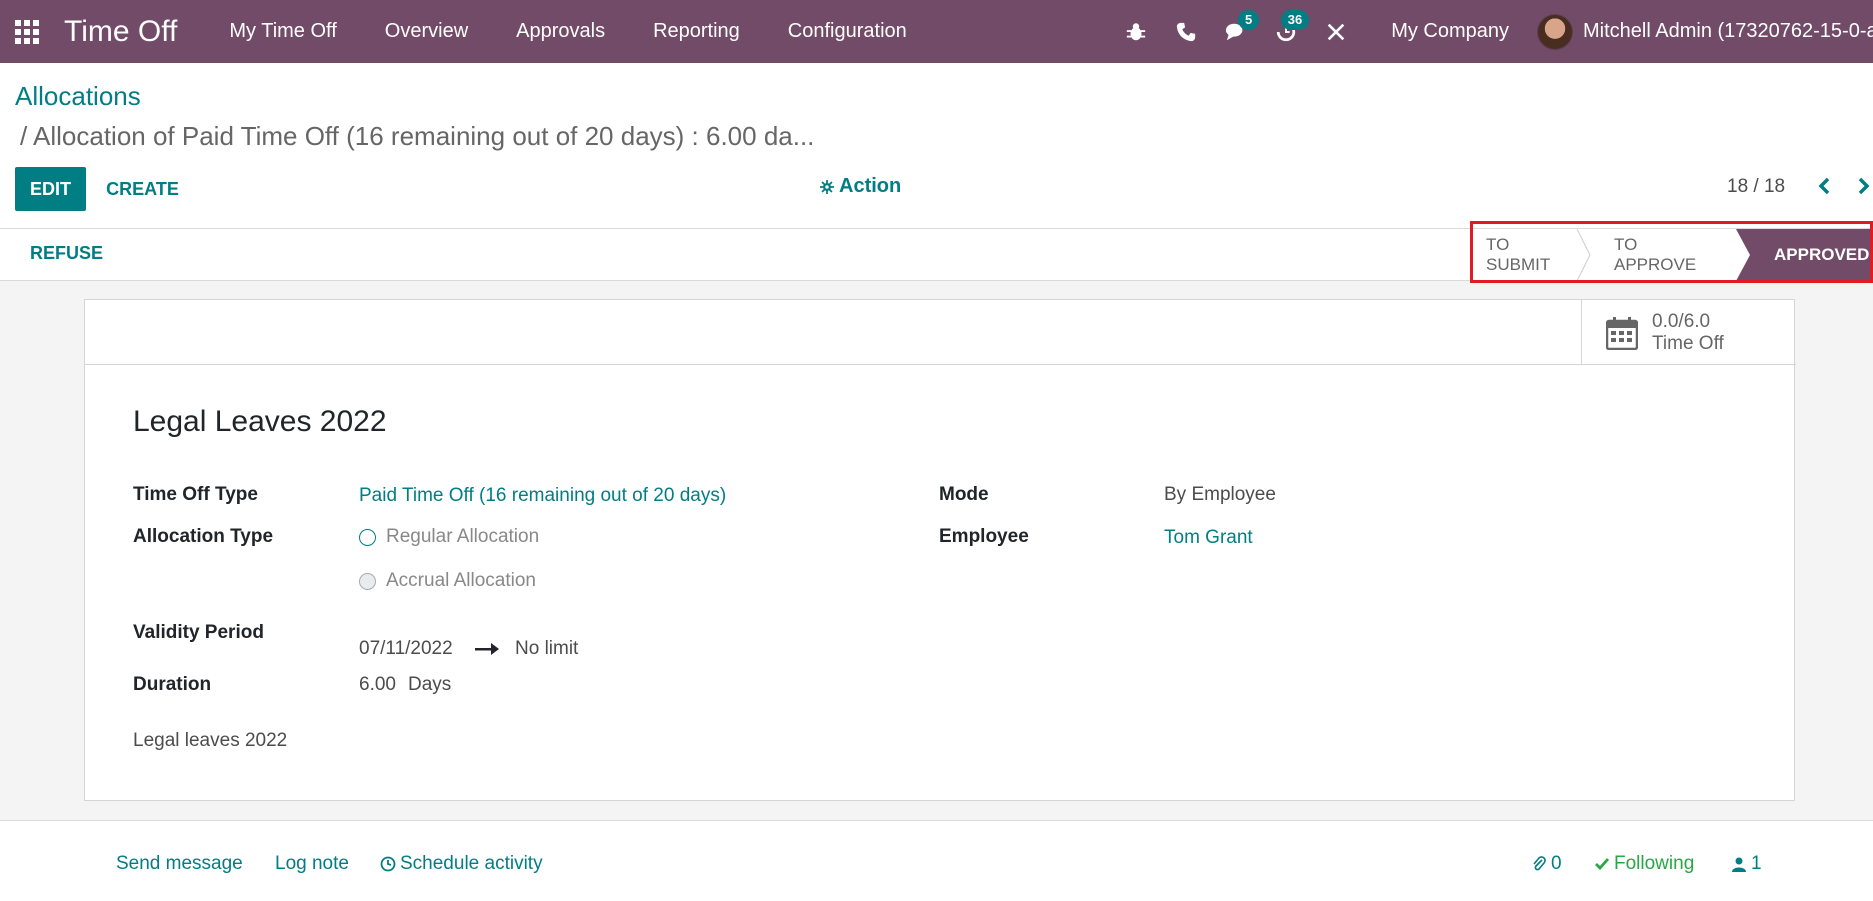 Image resolution: width=1873 pixels, height=901 pixels. I want to click on chevron-left-icon, so click(1824, 186).